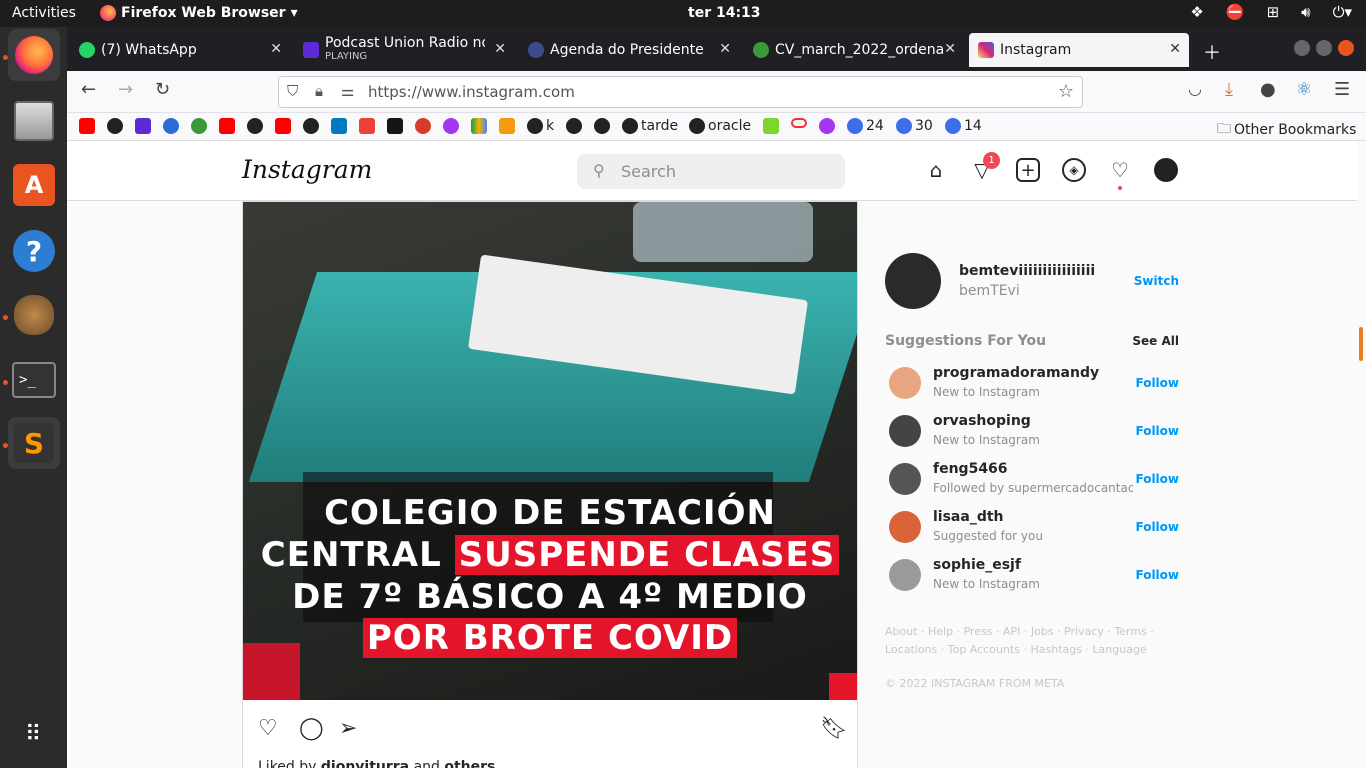 Image resolution: width=1366 pixels, height=768 pixels. Describe the element at coordinates (367, 126) in the screenshot. I see `bookmark-gmail` at that location.